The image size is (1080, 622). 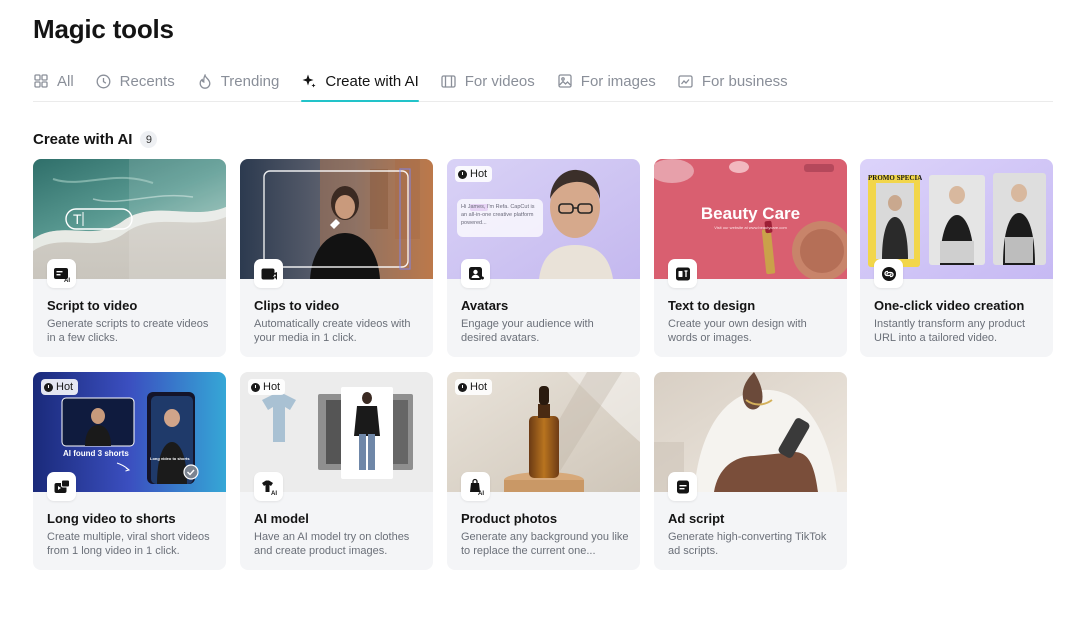 I want to click on card-title: Avatars, so click(x=485, y=305).